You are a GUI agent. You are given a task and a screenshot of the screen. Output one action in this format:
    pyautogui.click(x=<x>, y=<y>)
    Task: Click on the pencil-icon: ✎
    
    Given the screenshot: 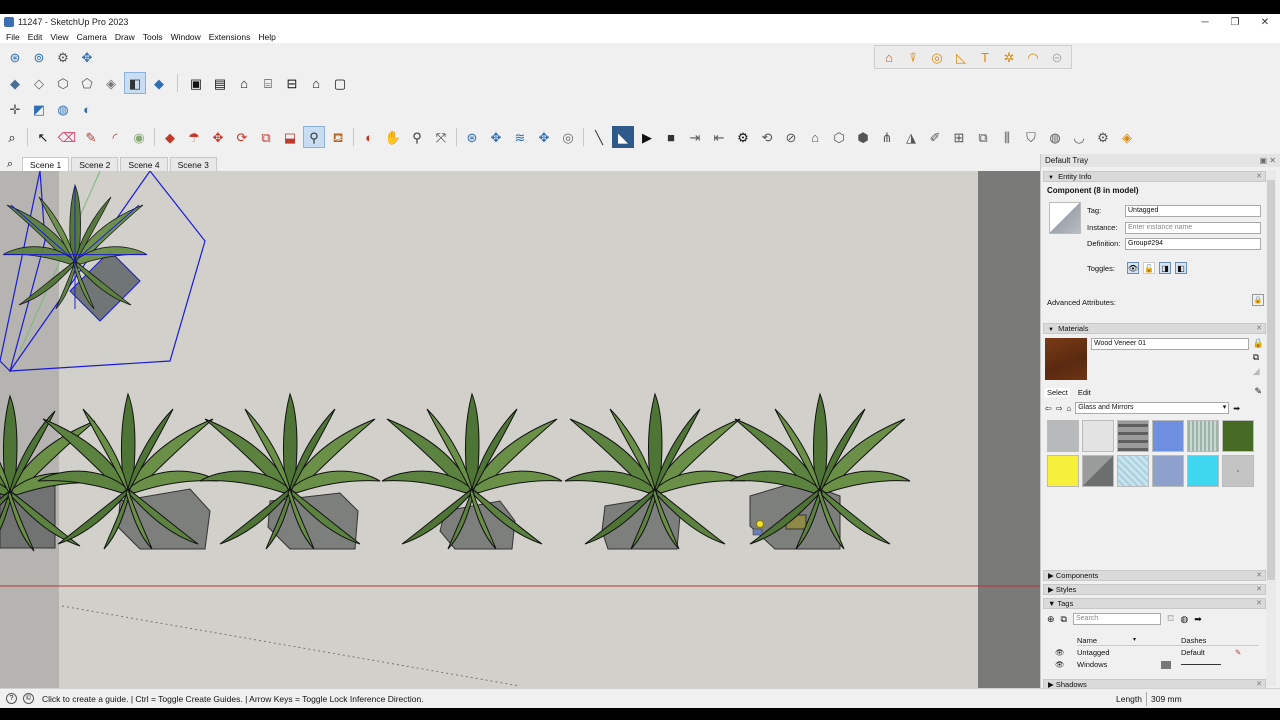 What is the action you would take?
    pyautogui.click(x=1238, y=652)
    